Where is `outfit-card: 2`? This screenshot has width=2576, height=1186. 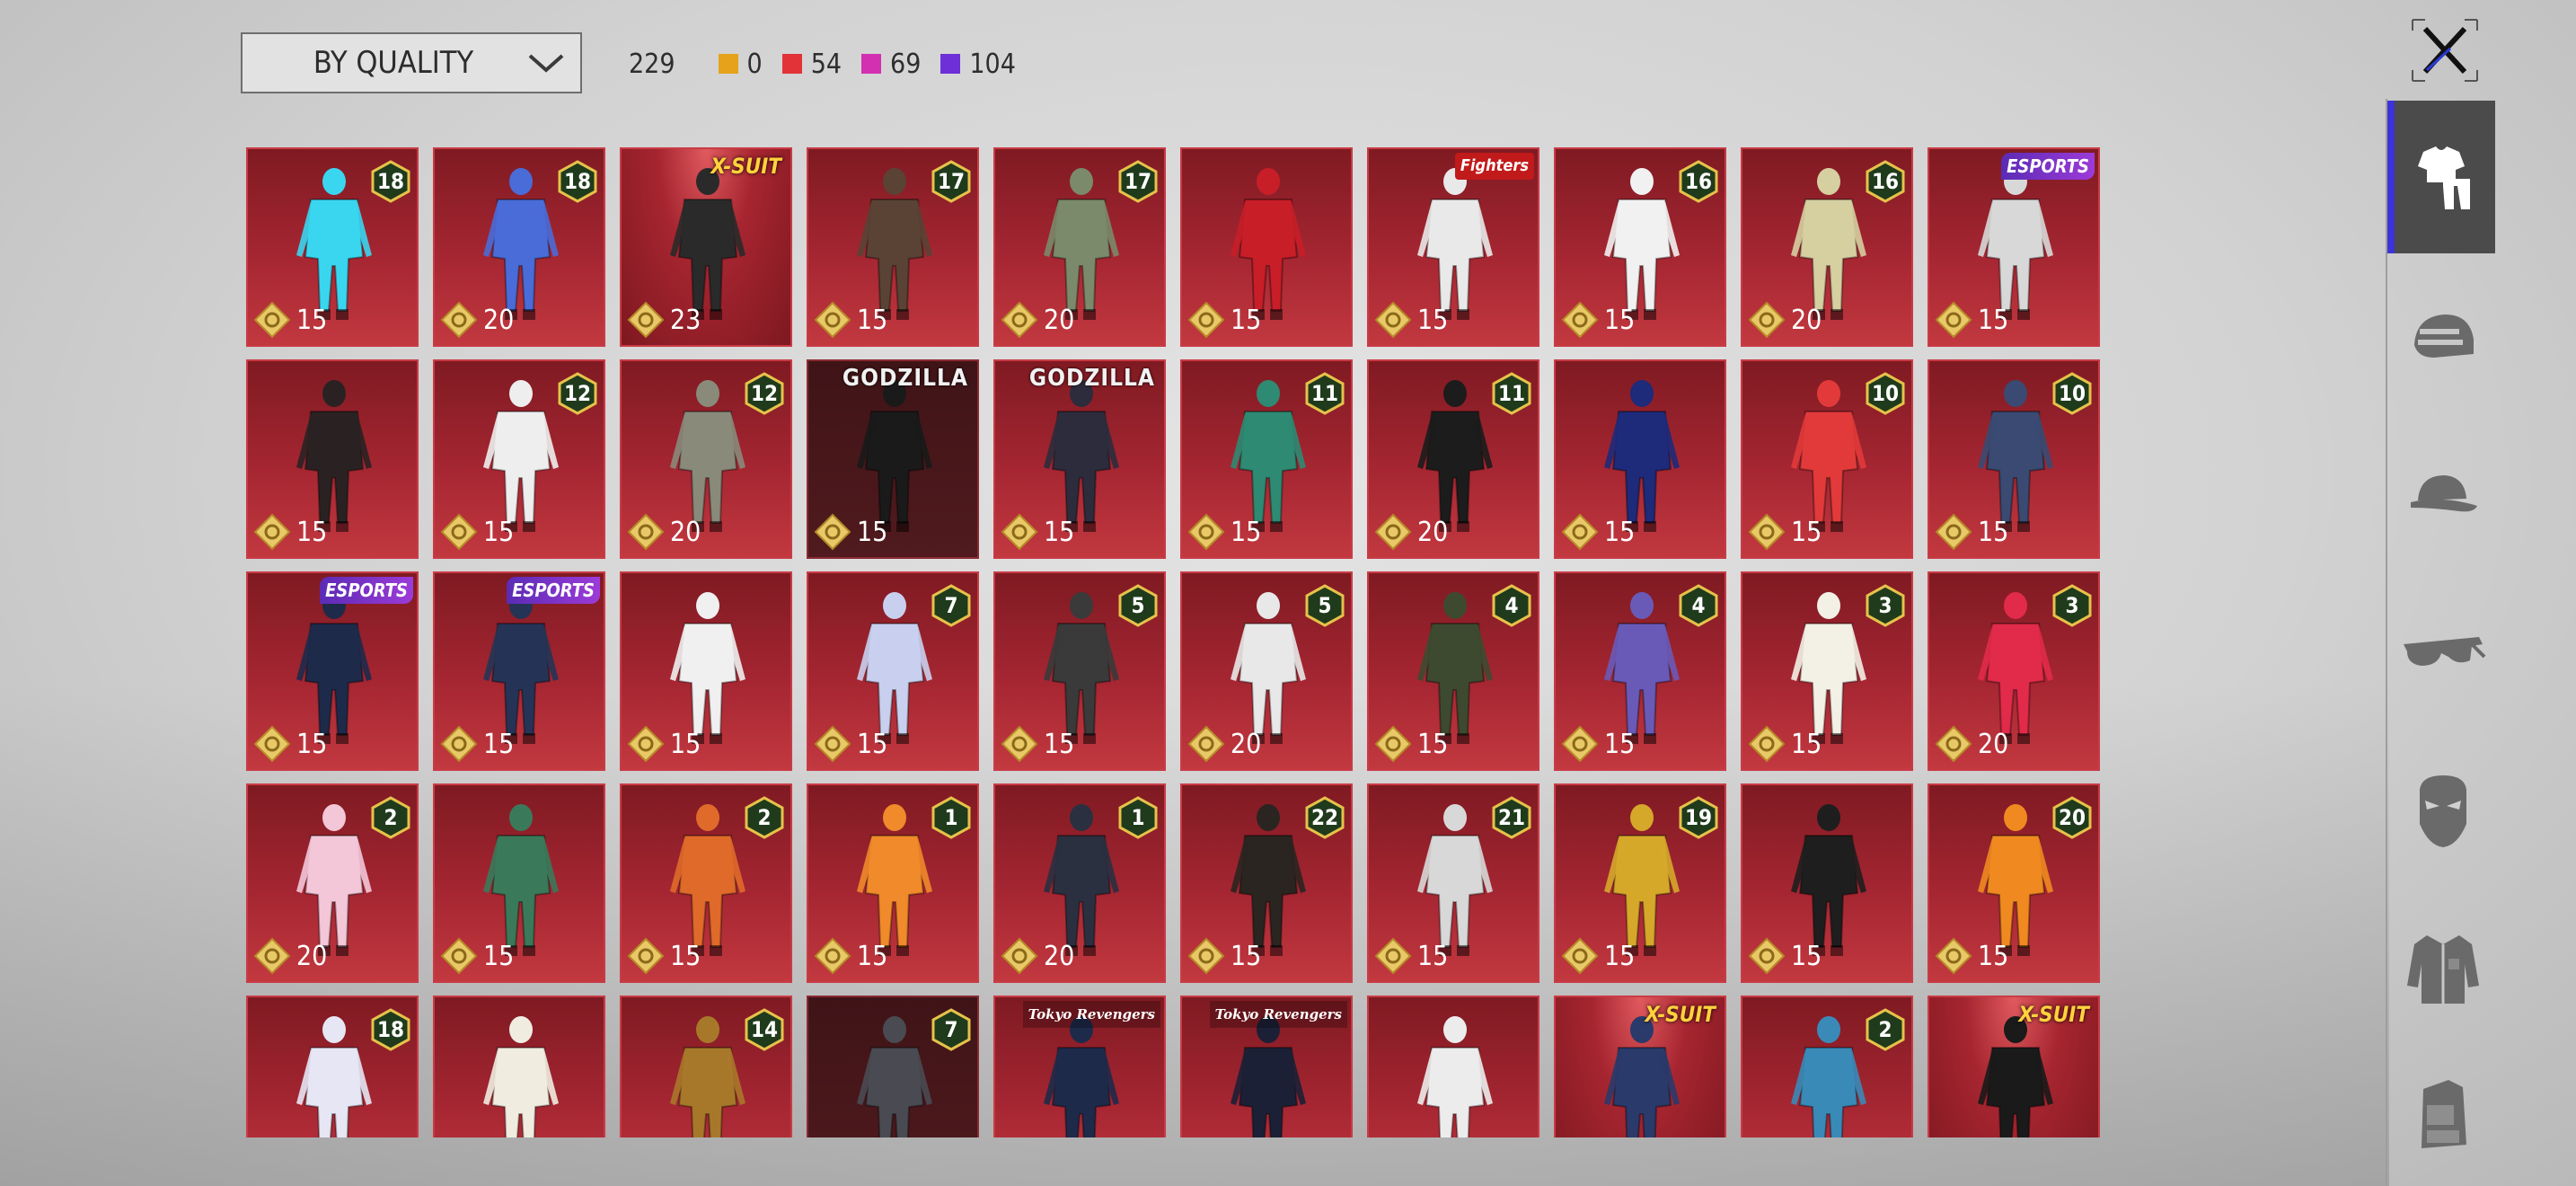
outfit-card: 2 is located at coordinates (1827, 1066).